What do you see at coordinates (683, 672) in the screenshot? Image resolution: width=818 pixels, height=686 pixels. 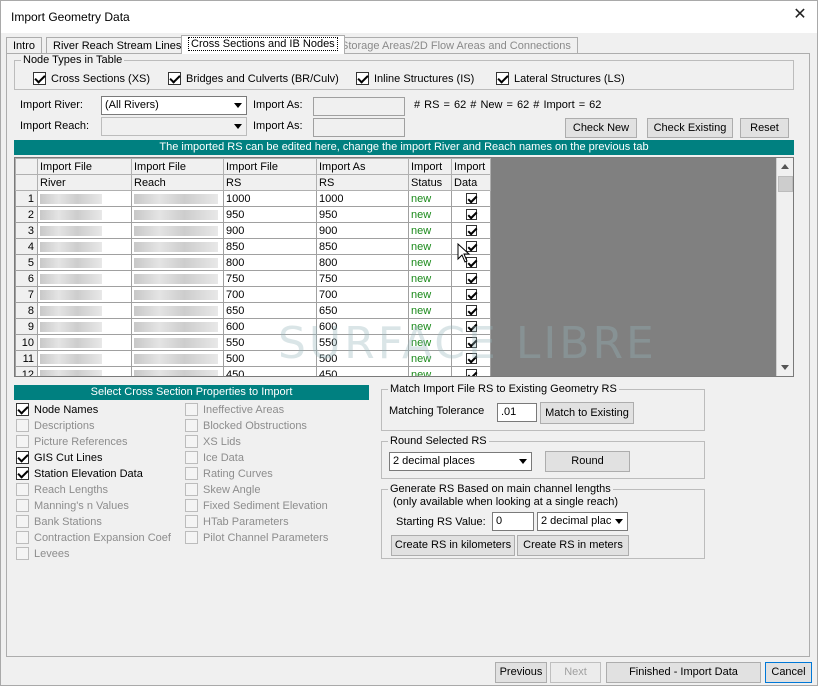 I see `finish-import-button: Finished - Import Data` at bounding box center [683, 672].